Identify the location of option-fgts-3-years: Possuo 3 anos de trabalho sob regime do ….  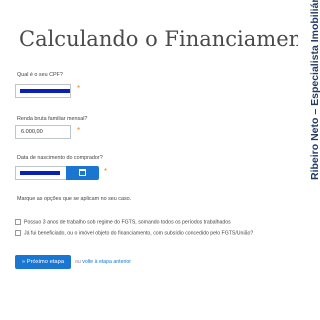
(123, 222).